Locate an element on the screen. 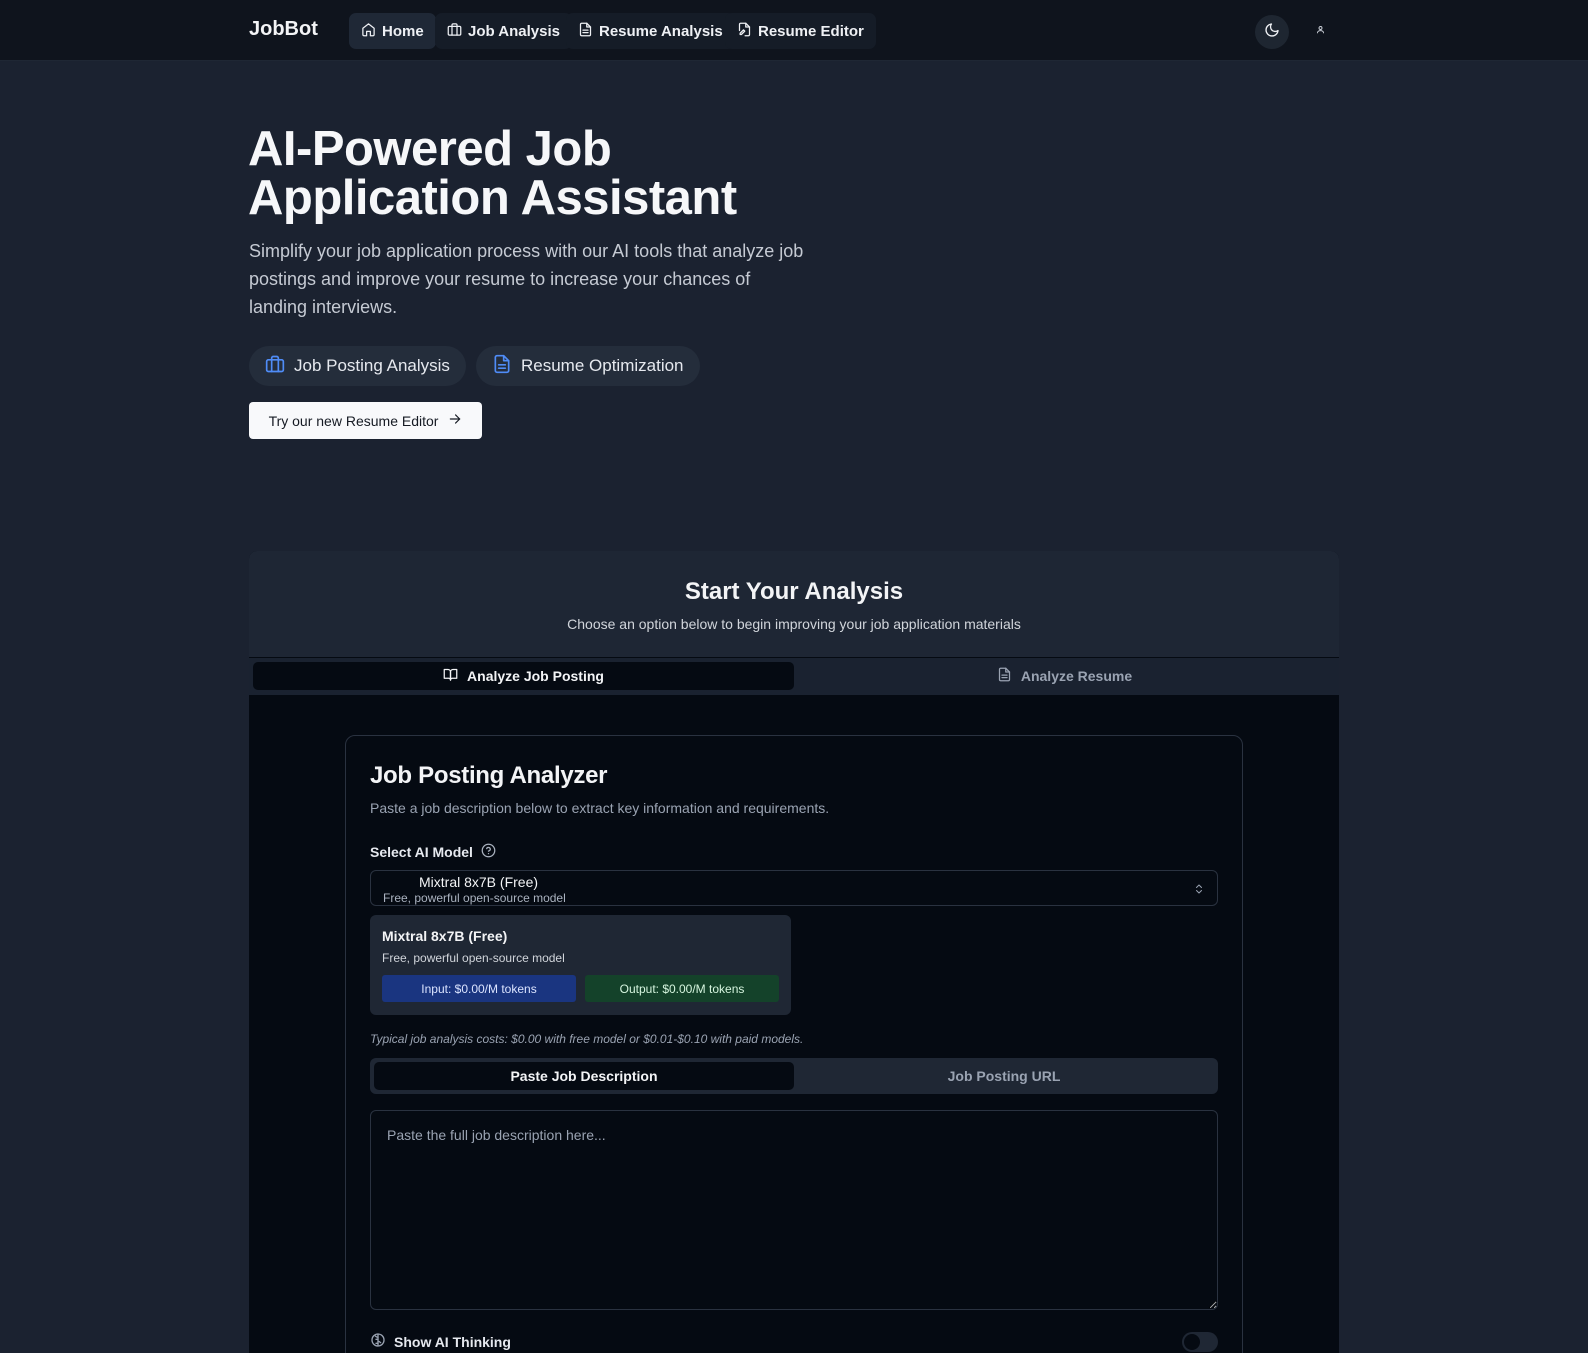 The height and width of the screenshot is (1353, 1588). home-icon is located at coordinates (368, 31).